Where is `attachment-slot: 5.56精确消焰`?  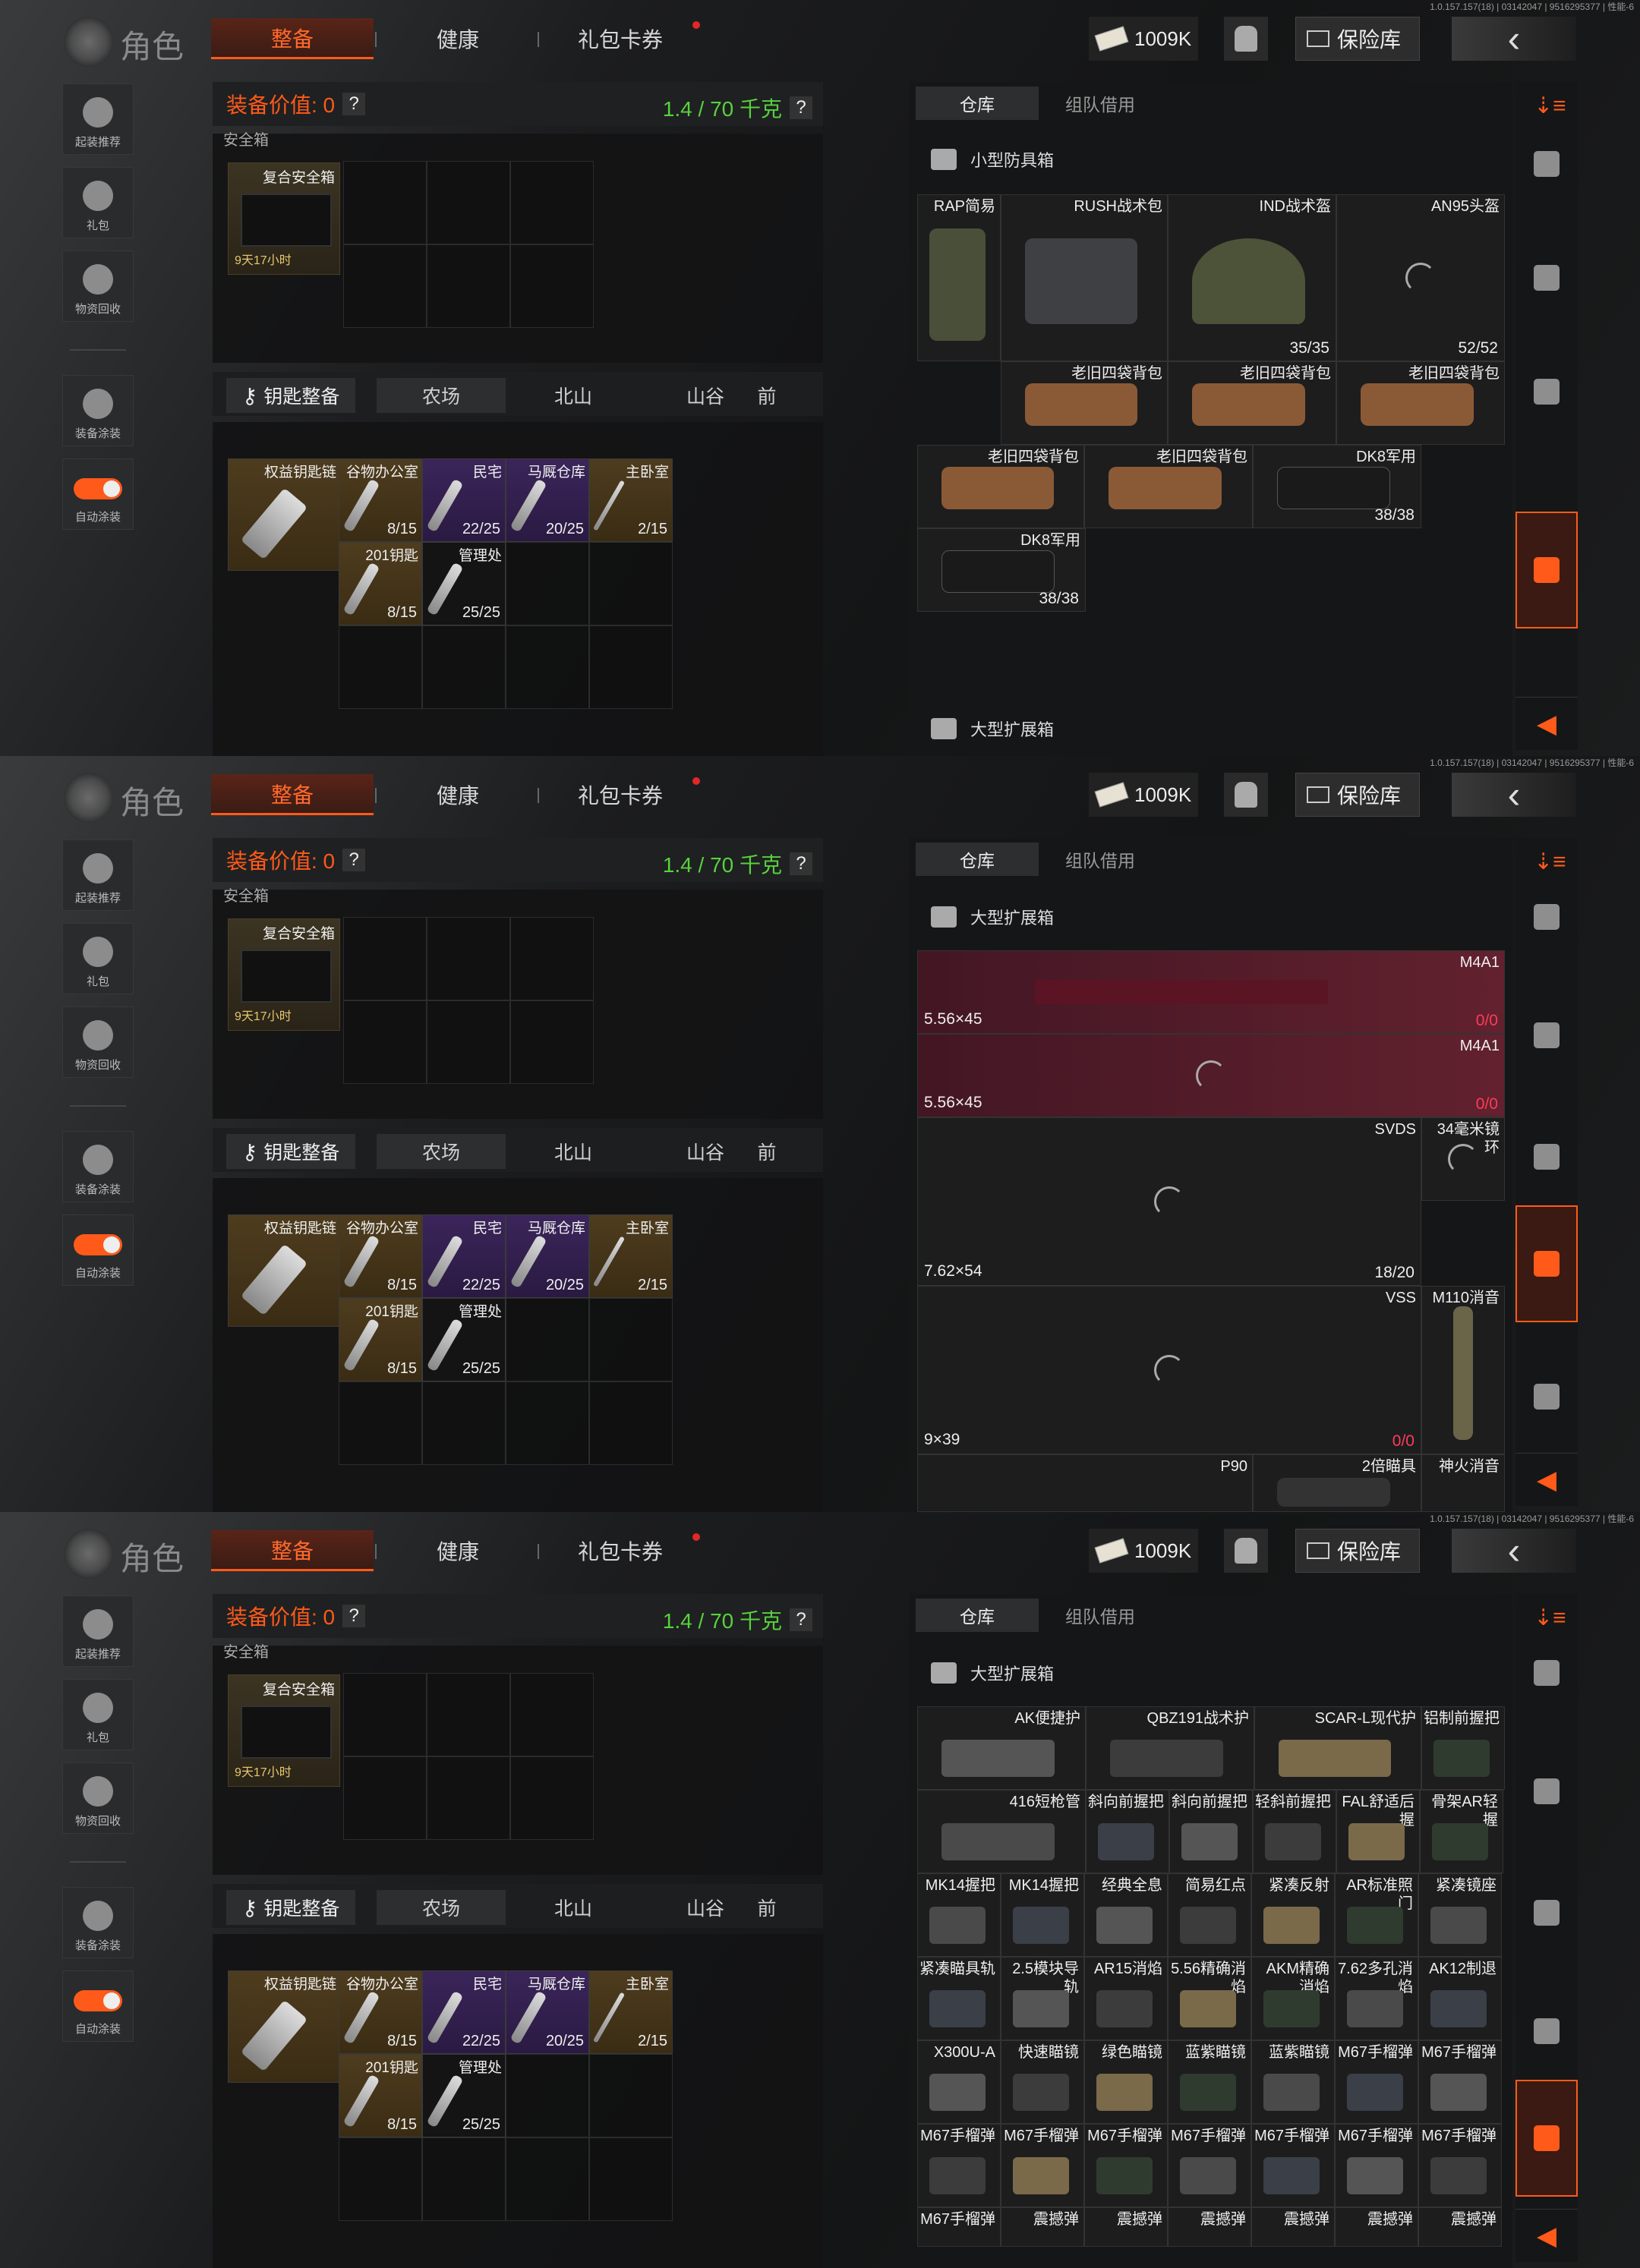
attachment-slot: 5.56精确消焰 is located at coordinates (1209, 1998).